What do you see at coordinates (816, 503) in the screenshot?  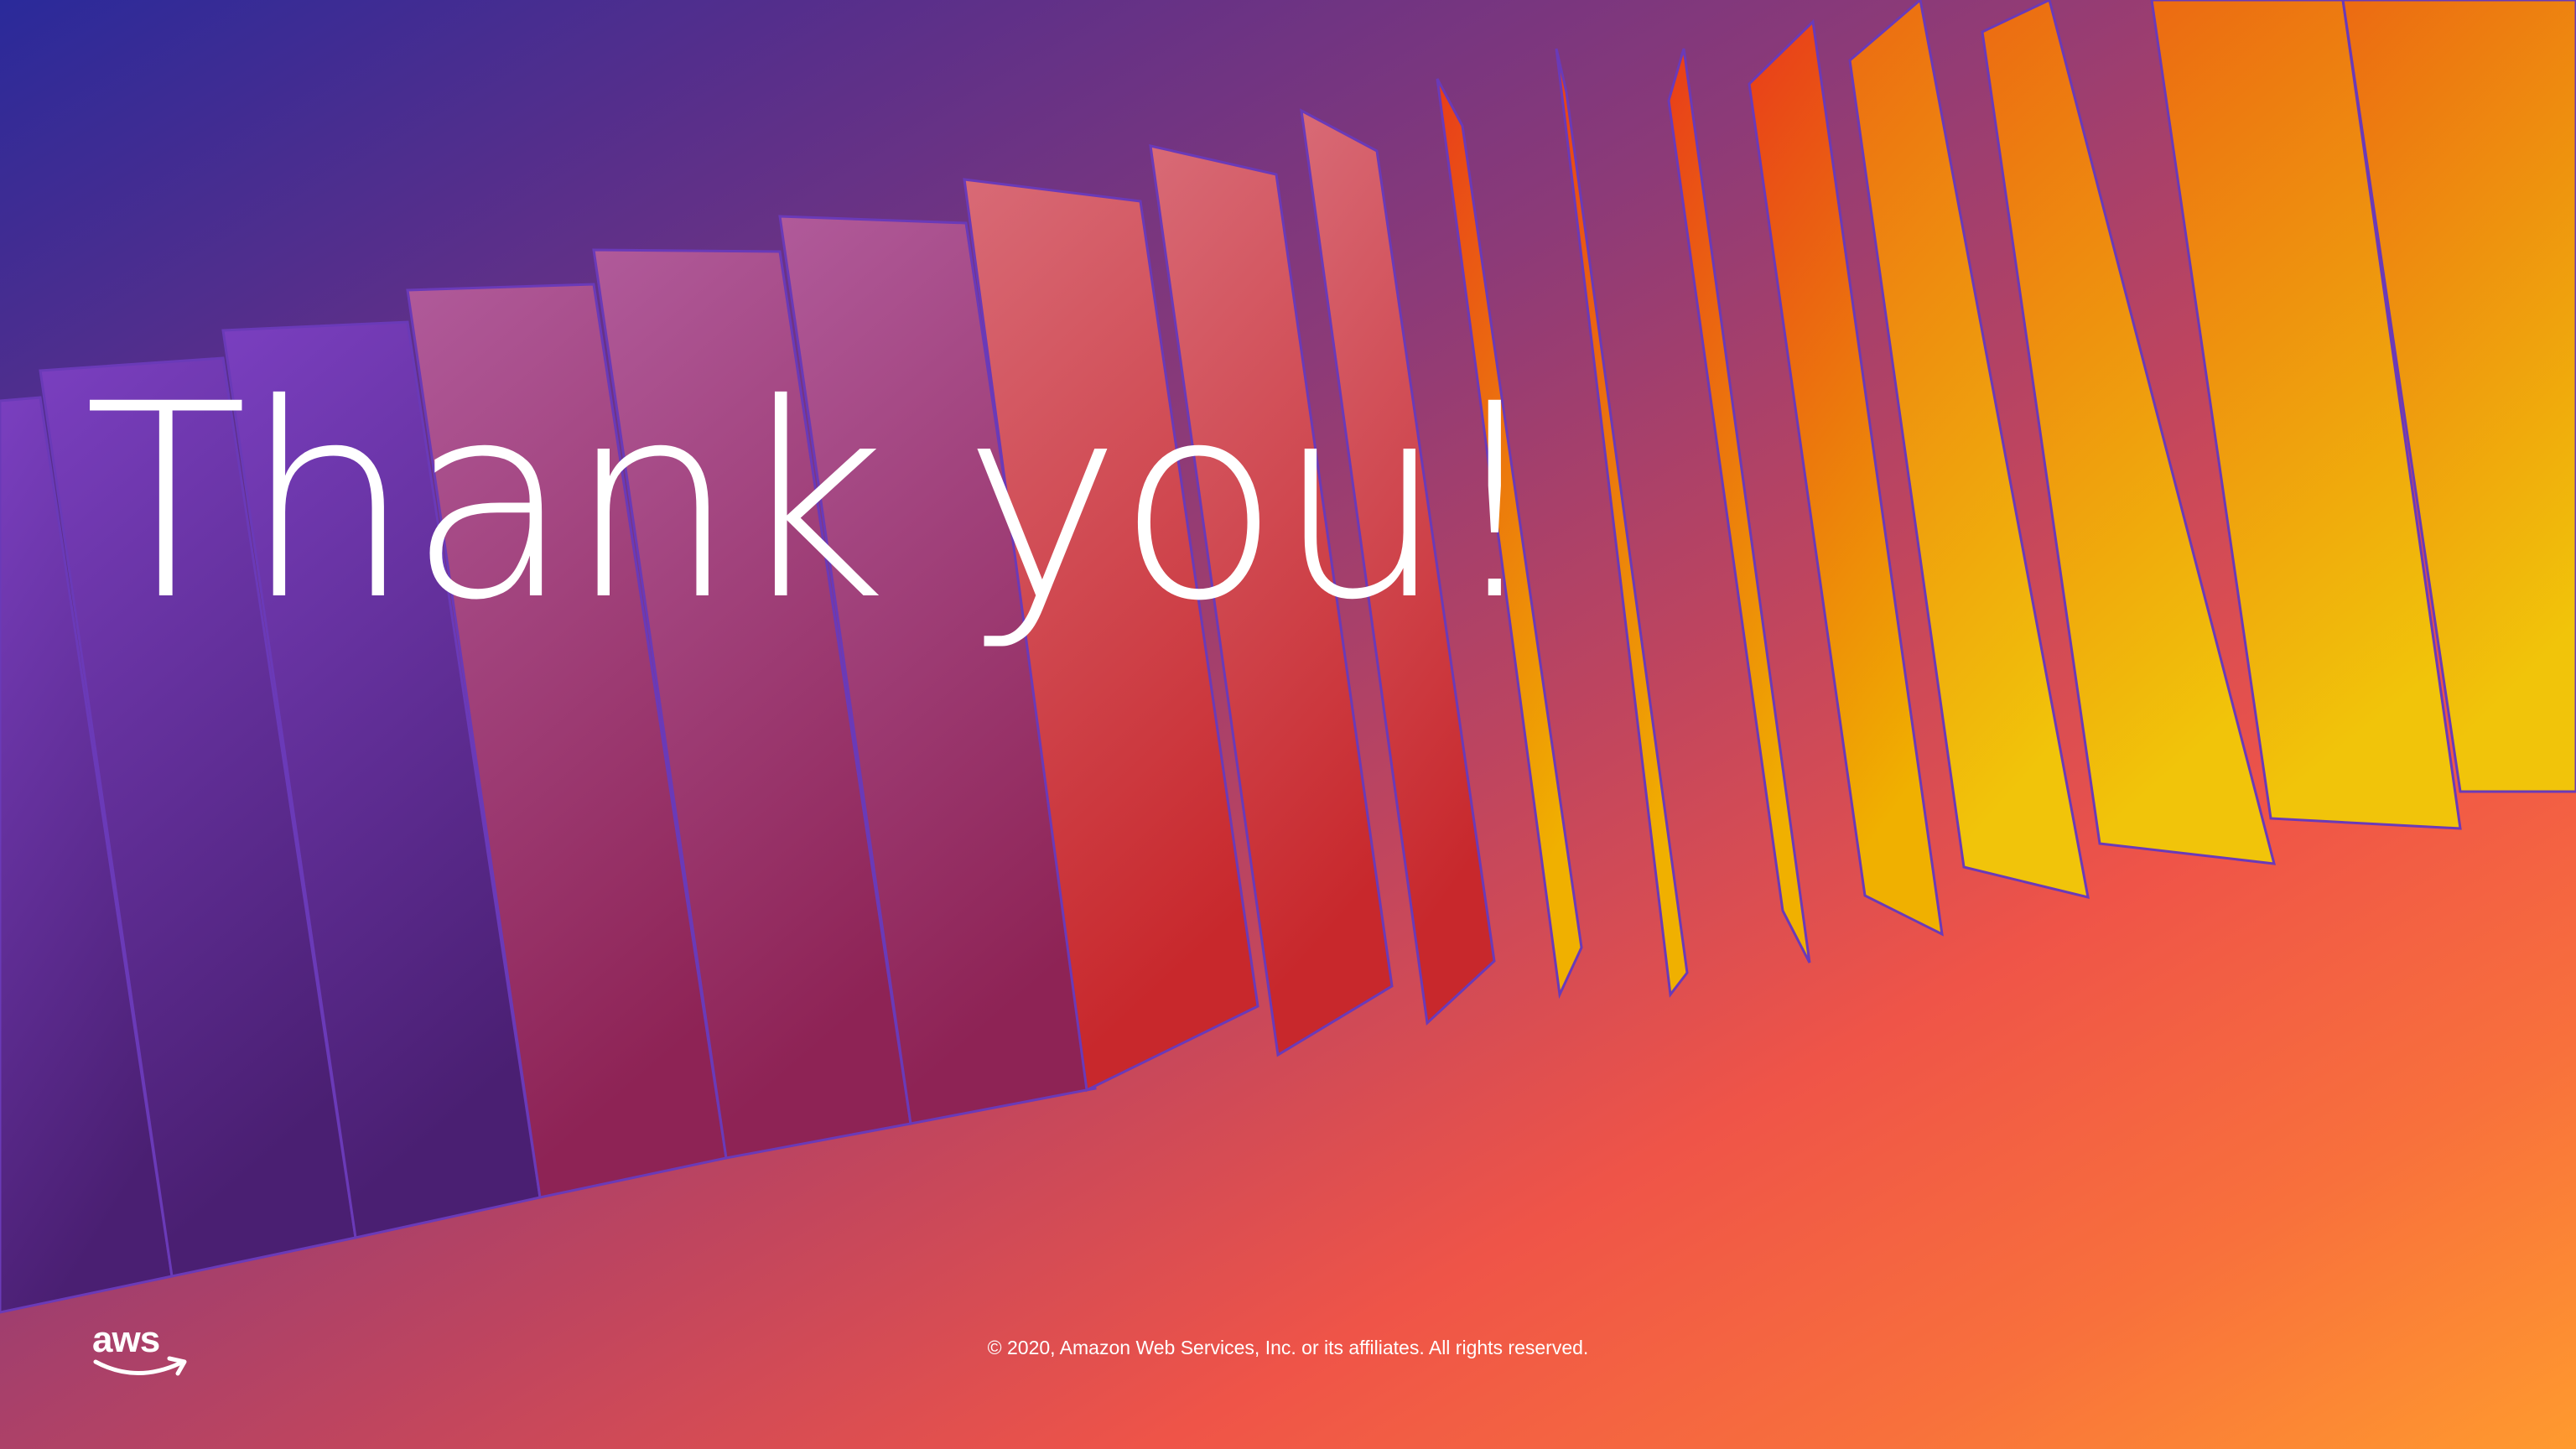 I see `page-title: Thank you!` at bounding box center [816, 503].